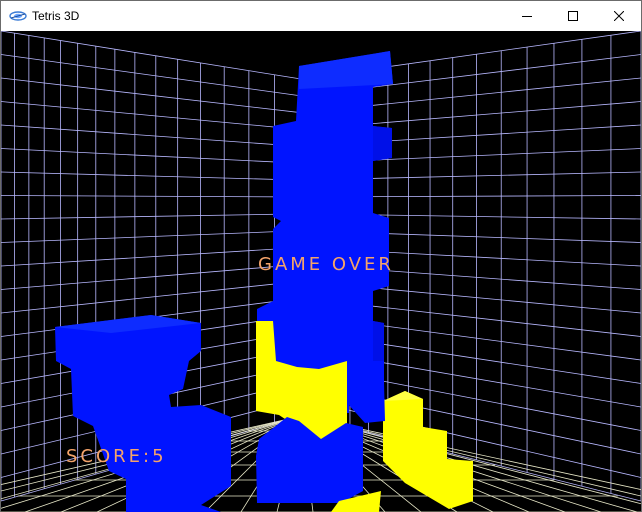  I want to click on close-icon, so click(619, 16).